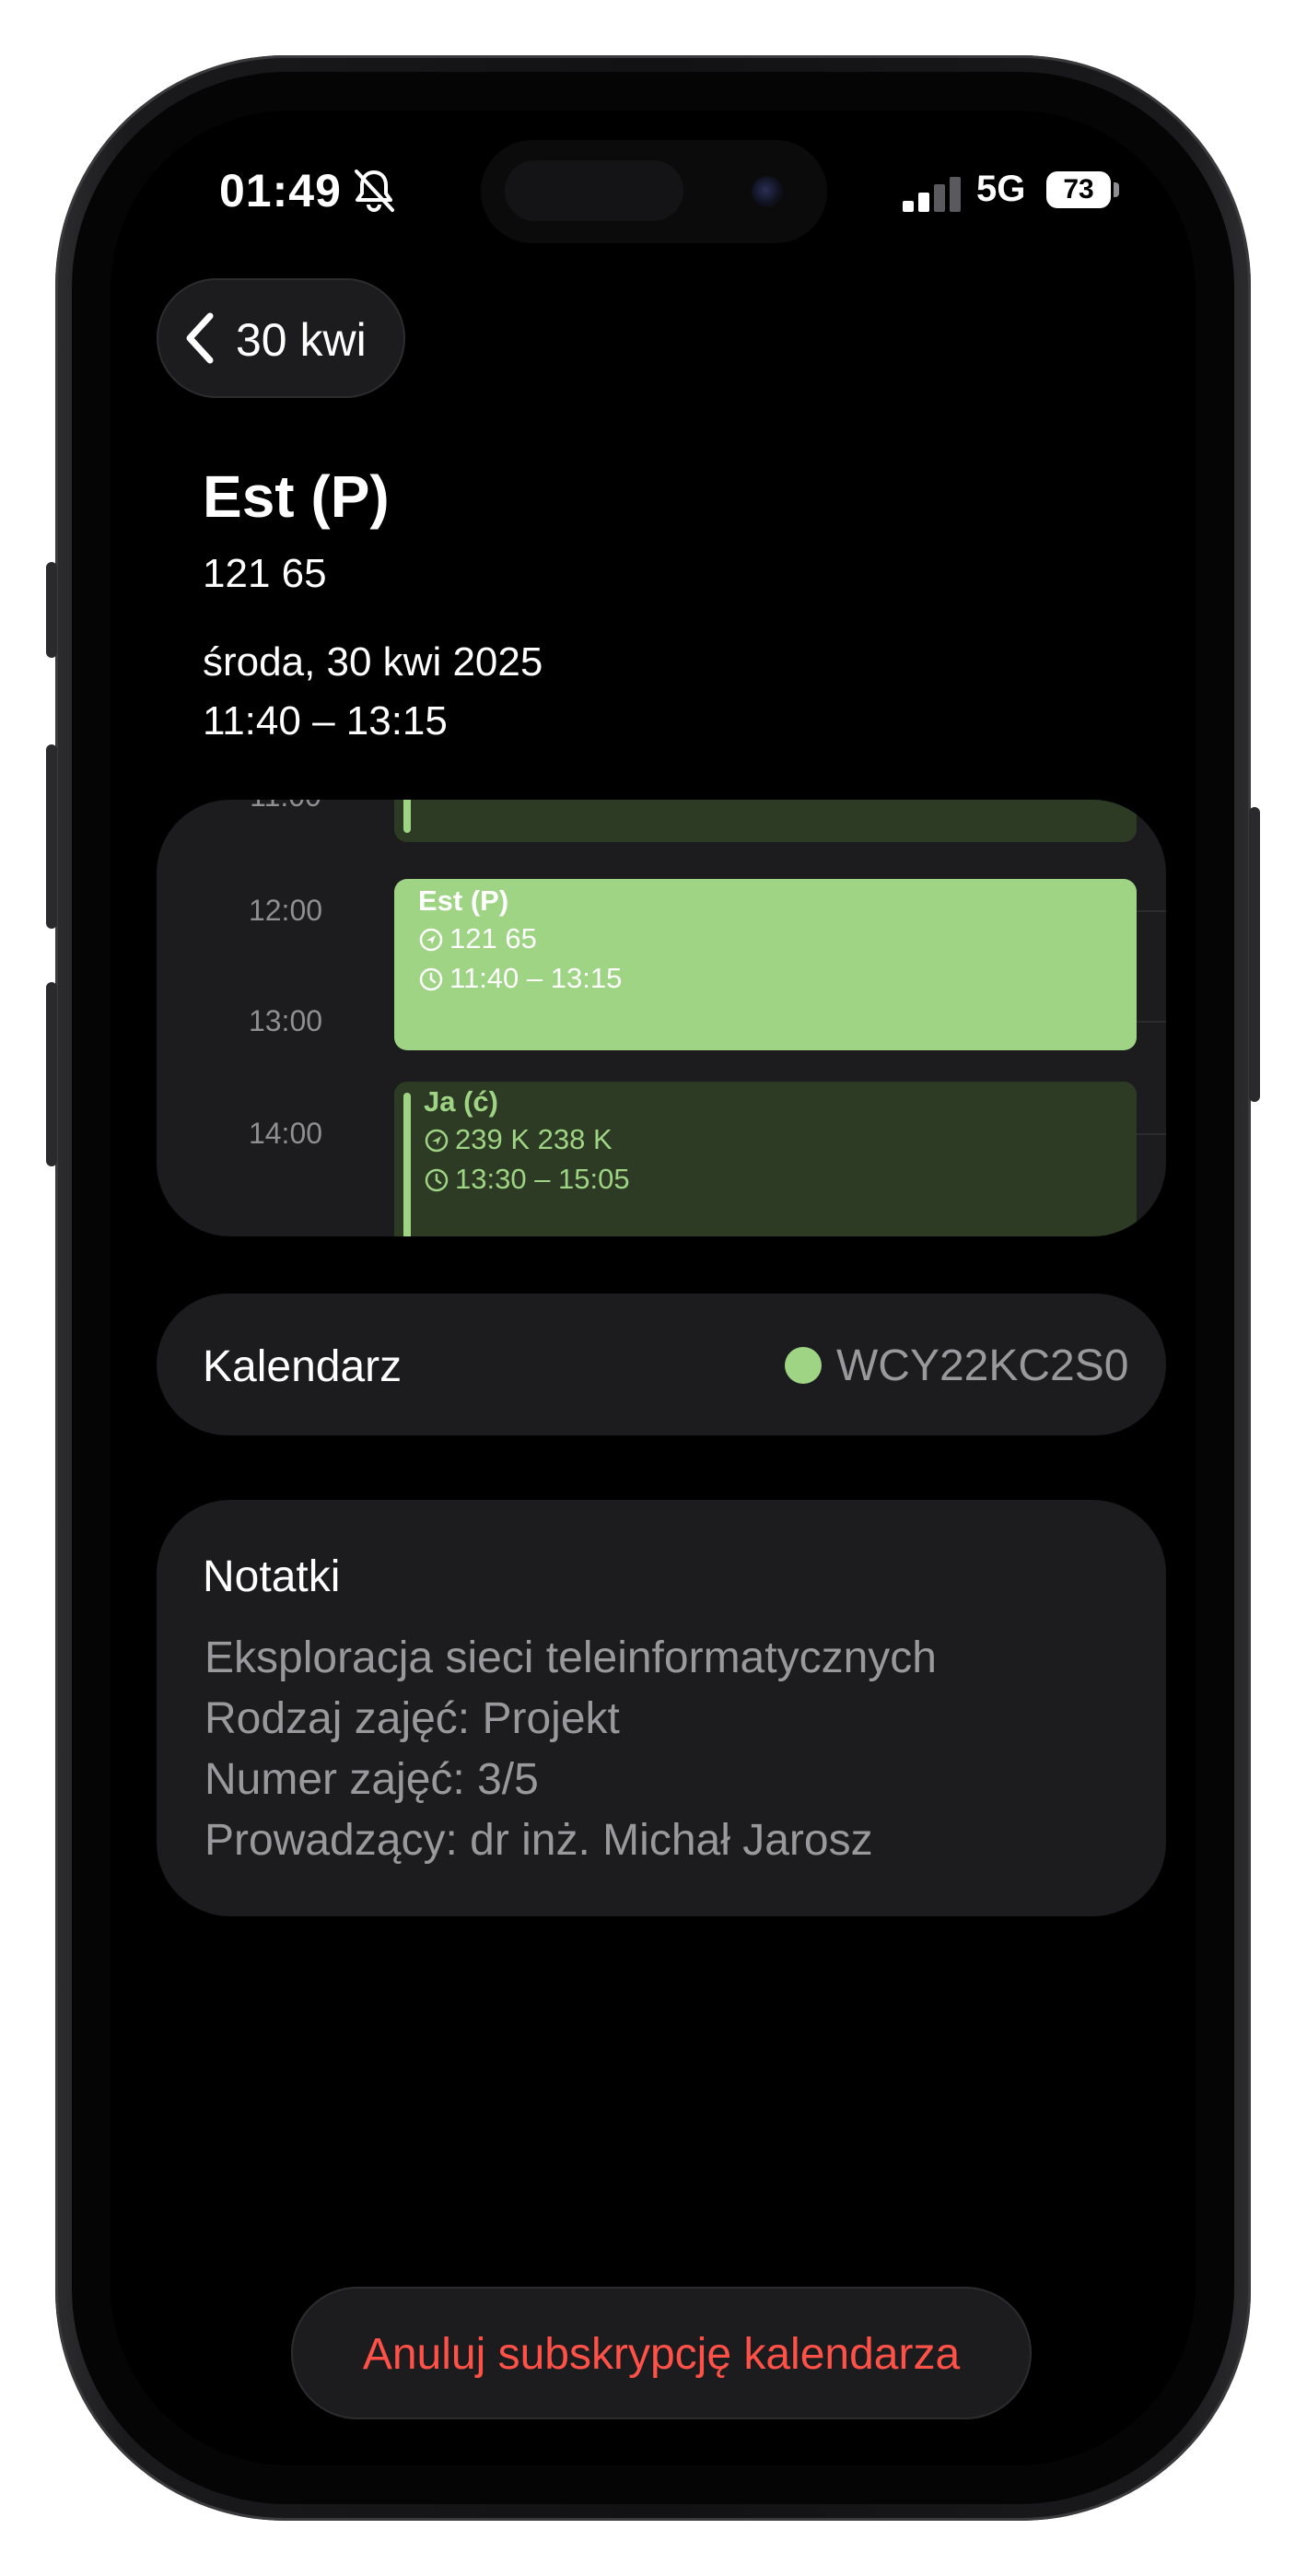 The width and height of the screenshot is (1307, 2576). Describe the element at coordinates (1001, 189) in the screenshot. I see `network-label: 5G` at that location.